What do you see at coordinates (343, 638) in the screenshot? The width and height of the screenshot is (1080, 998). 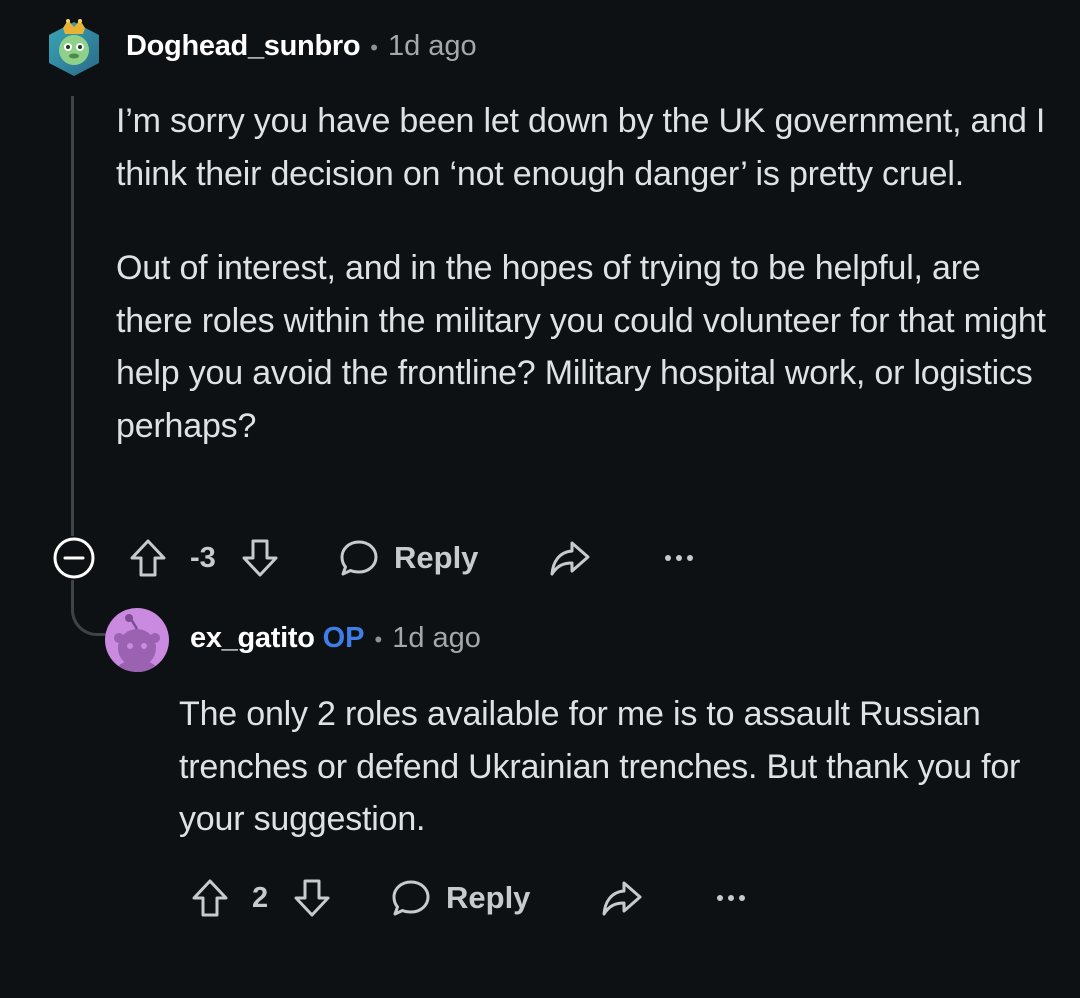 I see `op-badge: OP` at bounding box center [343, 638].